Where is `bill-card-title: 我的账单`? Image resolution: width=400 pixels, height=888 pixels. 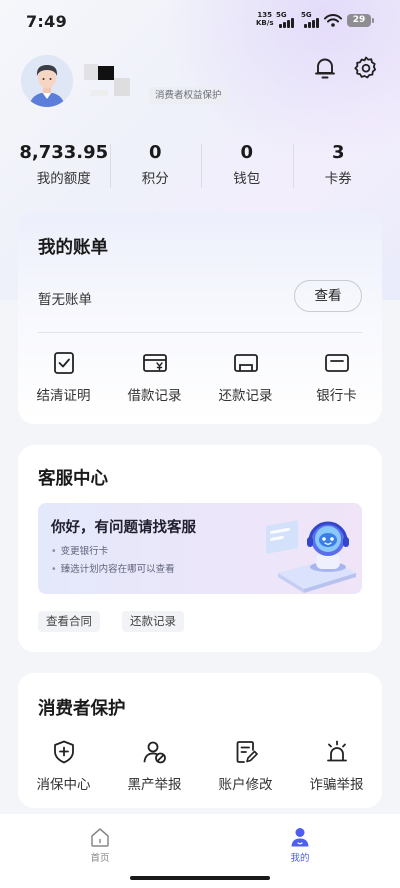 bill-card-title: 我的账单 is located at coordinates (73, 248).